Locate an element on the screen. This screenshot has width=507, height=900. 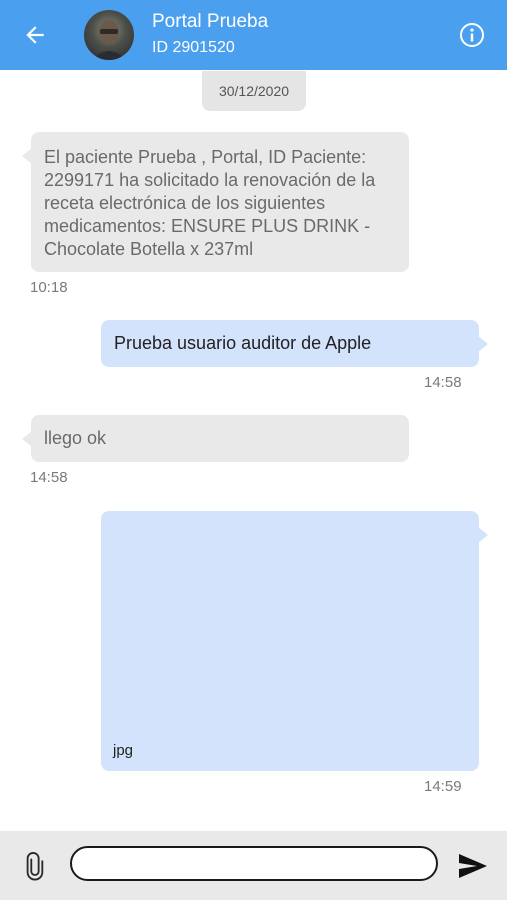
message-text: Prueba usuario auditor de Apple is located at coordinates (243, 343).